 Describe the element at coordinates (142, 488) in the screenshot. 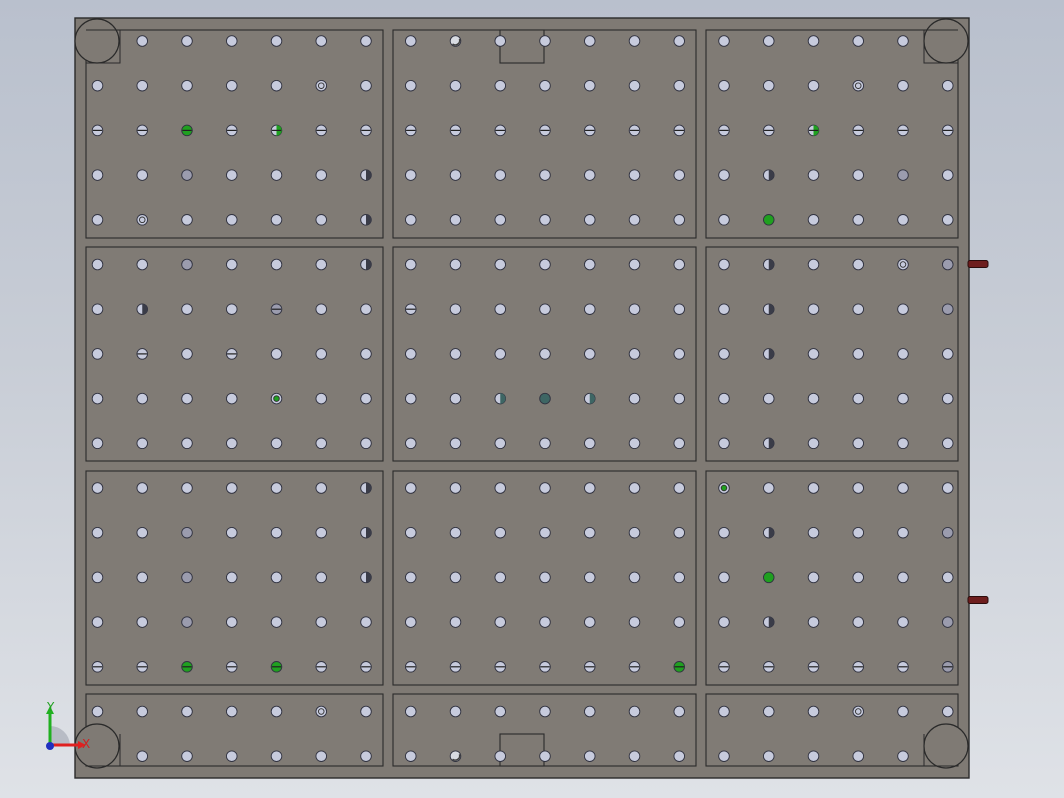

I see `hole-r11c2` at that location.